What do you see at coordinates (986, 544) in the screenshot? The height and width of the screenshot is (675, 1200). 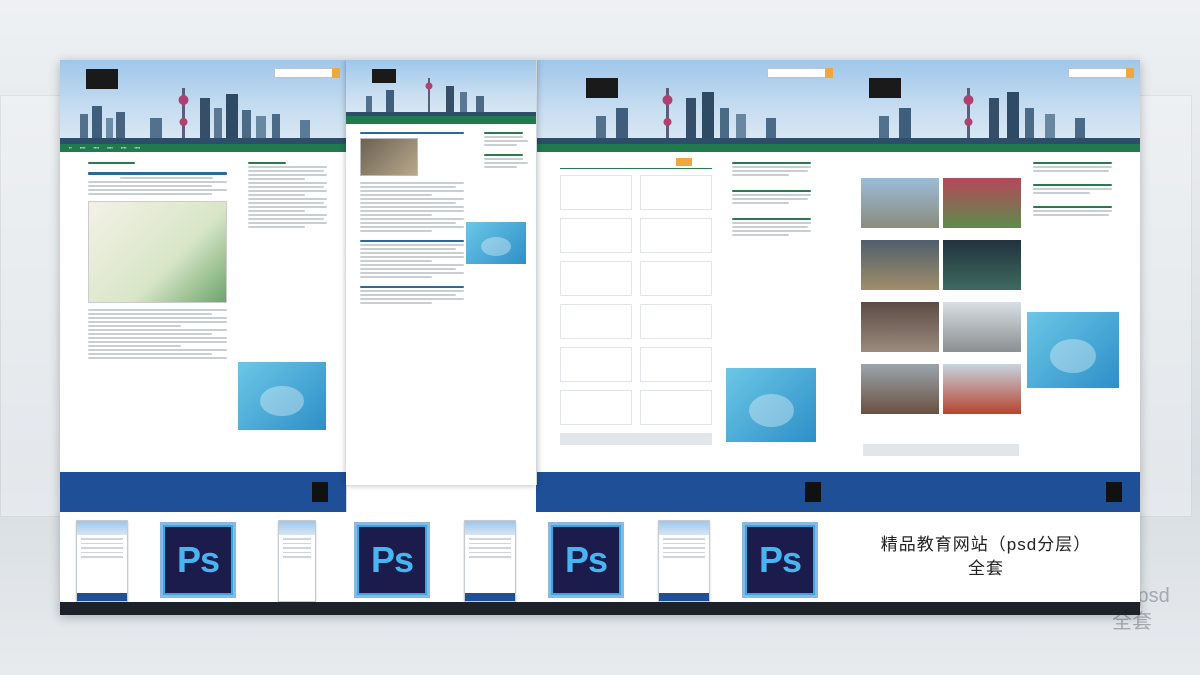 I see `product-title: 精品教育网站（psd分层）` at bounding box center [986, 544].